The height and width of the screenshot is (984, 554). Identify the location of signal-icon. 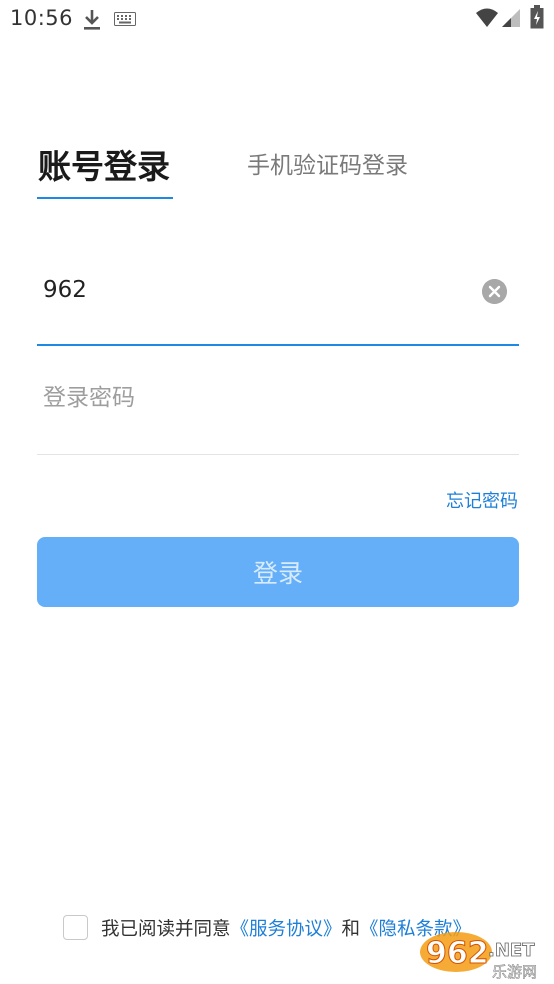
(511, 18).